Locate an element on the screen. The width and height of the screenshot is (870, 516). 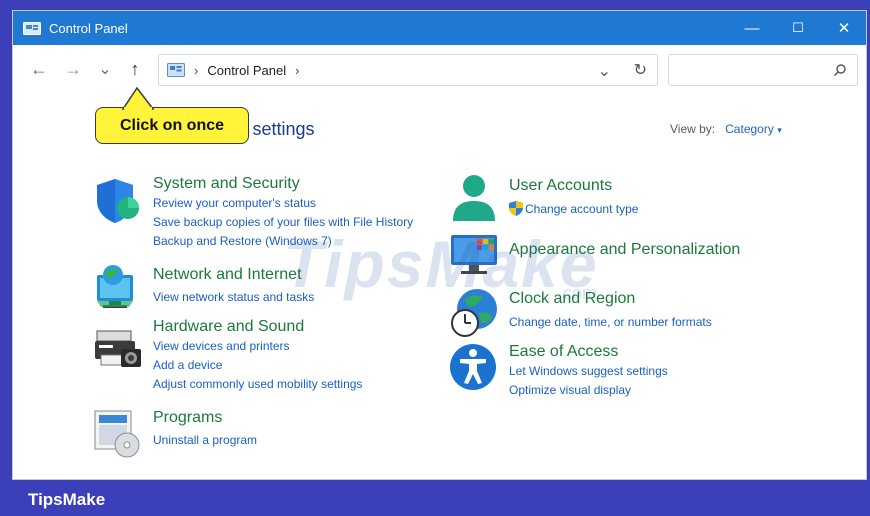
printer-icon is located at coordinates (119, 349).